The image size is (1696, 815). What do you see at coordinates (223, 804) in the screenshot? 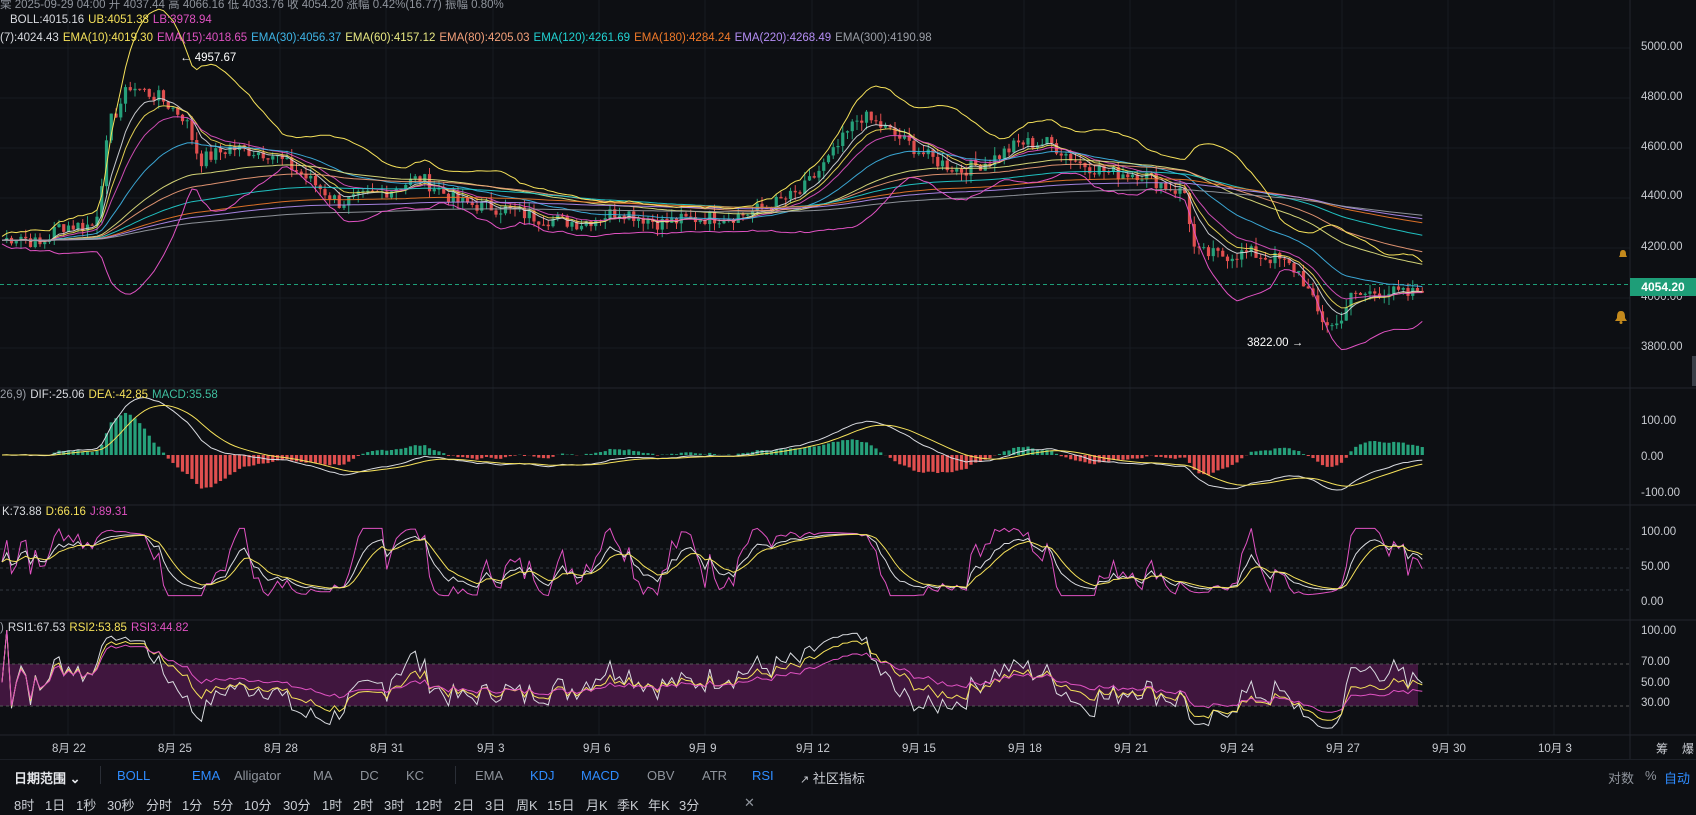
I see `timeframe-6: 5分` at bounding box center [223, 804].